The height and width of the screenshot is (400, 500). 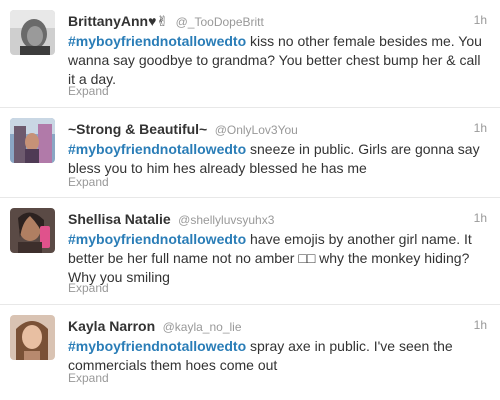 I want to click on tweet-username: @shellyluvsyuhx3, so click(x=226, y=220).